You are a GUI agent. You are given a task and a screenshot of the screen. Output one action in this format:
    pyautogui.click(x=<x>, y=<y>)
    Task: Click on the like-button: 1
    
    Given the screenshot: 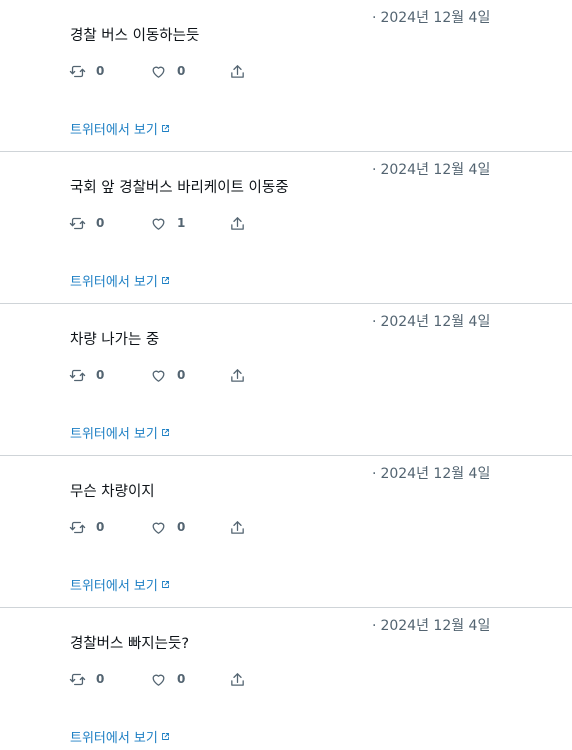 What is the action you would take?
    pyautogui.click(x=167, y=223)
    